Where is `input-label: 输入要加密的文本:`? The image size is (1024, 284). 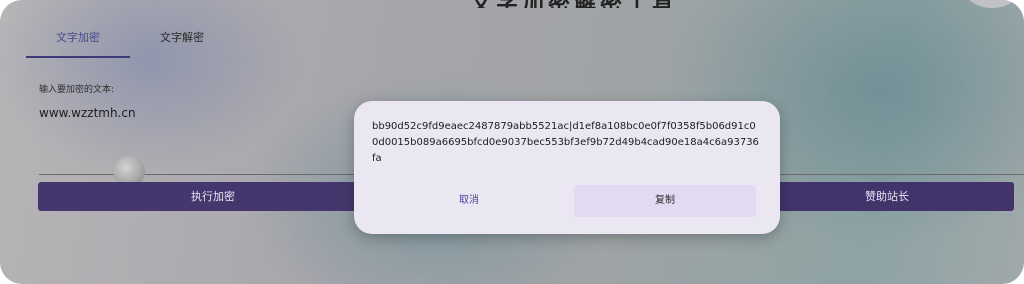
input-label: 输入要加密的文本: is located at coordinates (77, 90).